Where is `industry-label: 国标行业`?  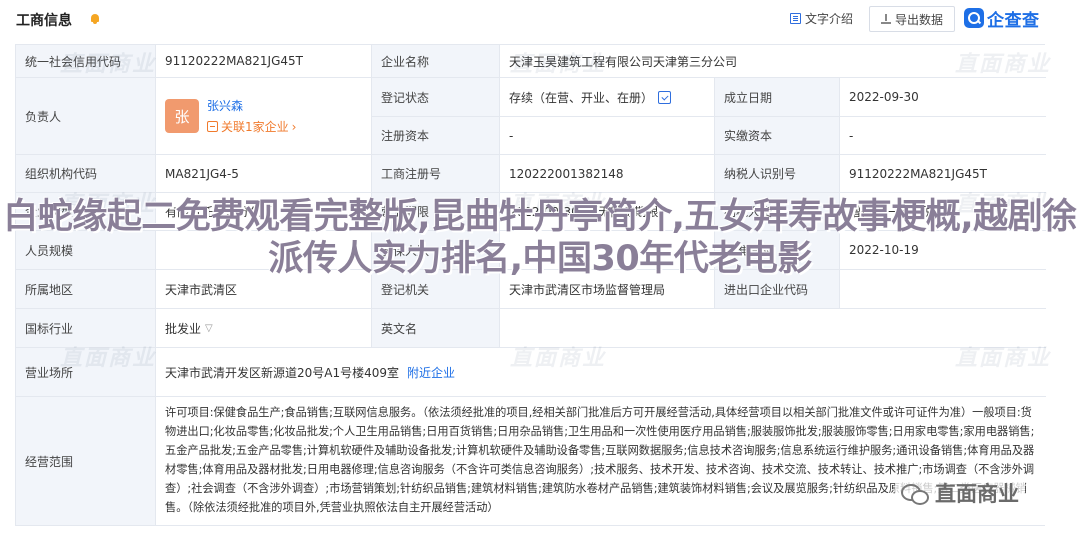 industry-label: 国标行业 is located at coordinates (86, 328).